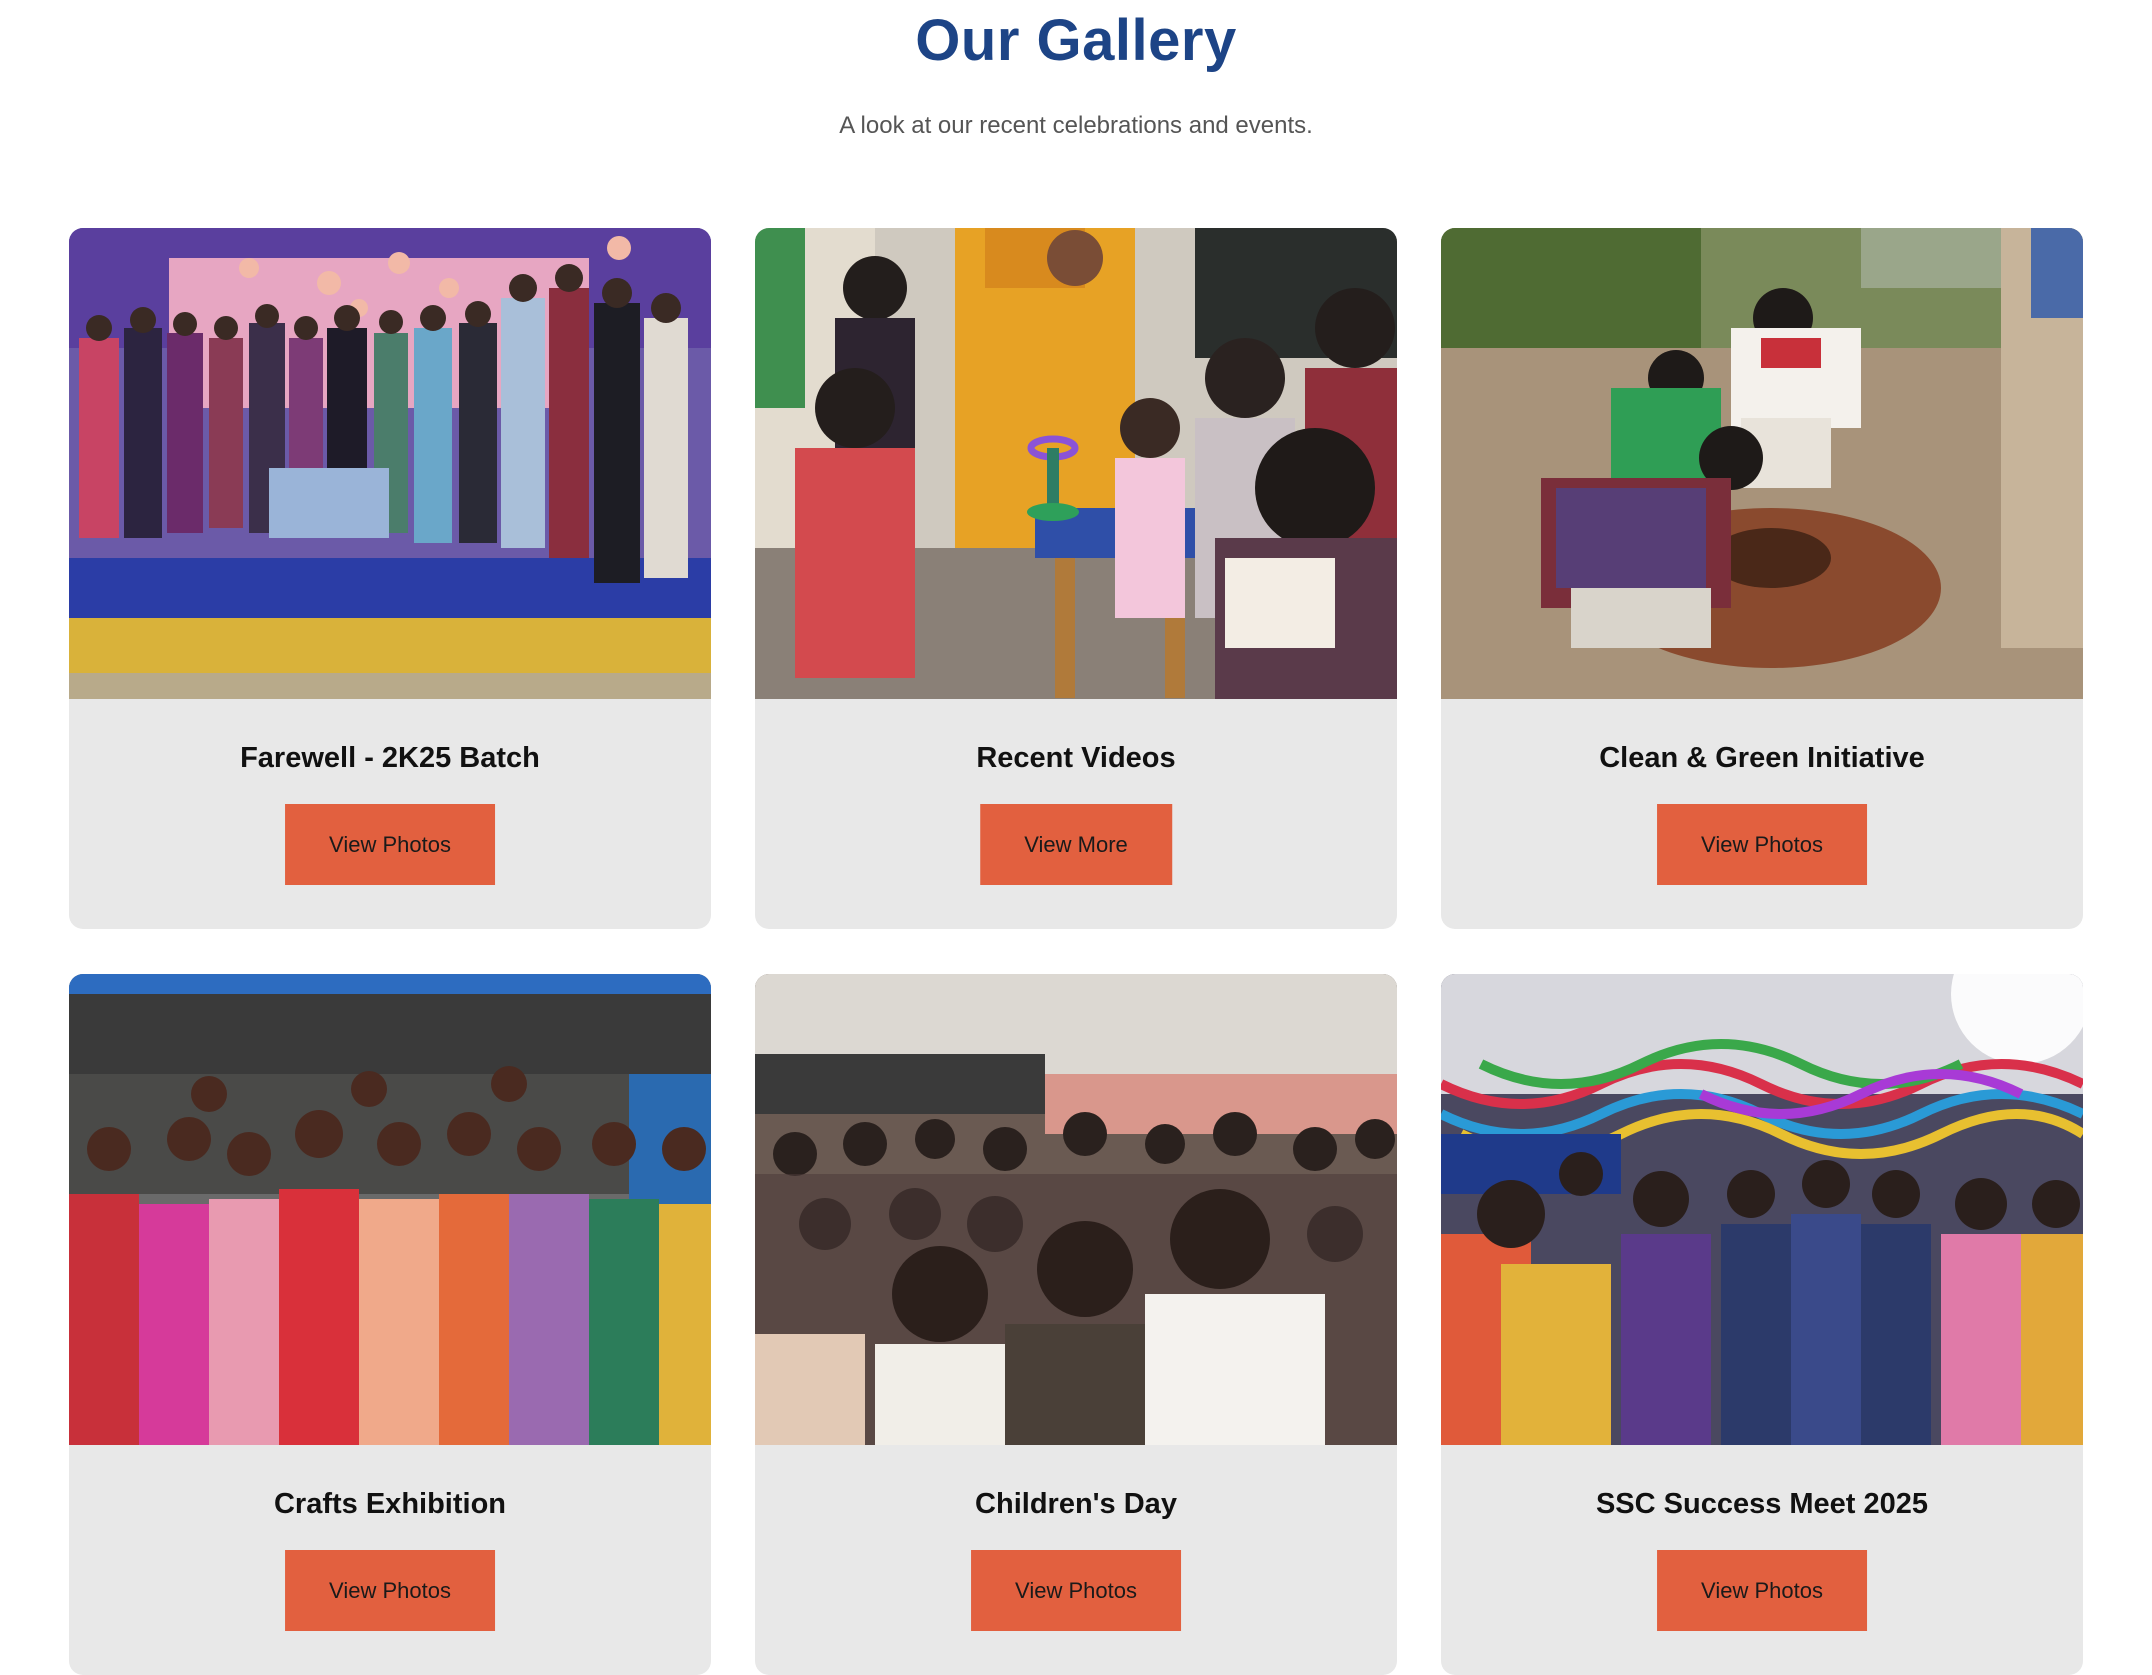 The height and width of the screenshot is (1675, 2152). I want to click on gallery-card-recent-videos: Recent Videos View More, so click(1076, 578).